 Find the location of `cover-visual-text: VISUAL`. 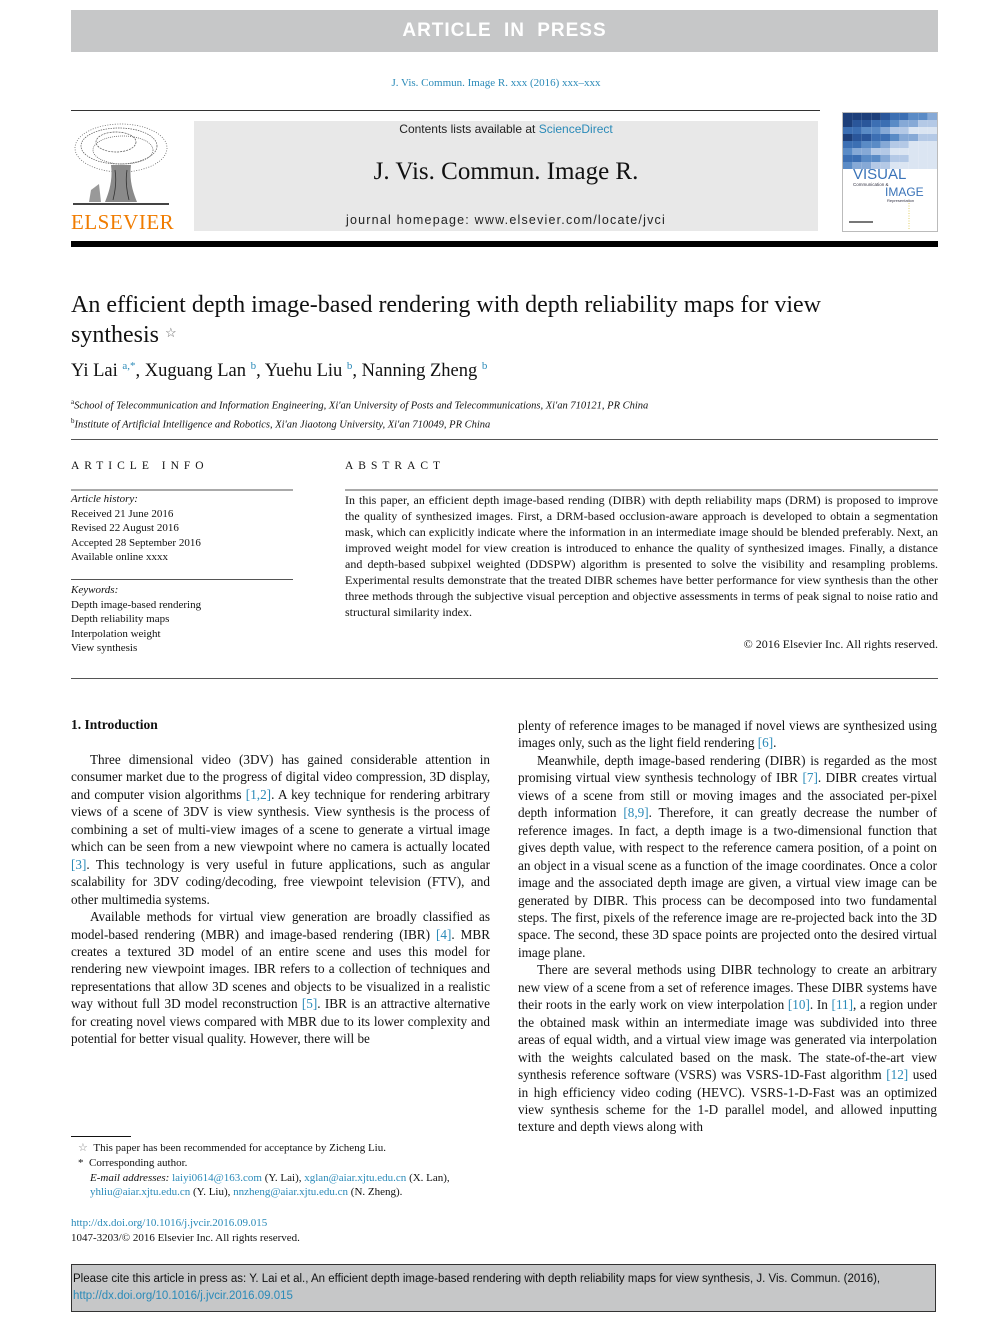

cover-visual-text: VISUAL is located at coordinates (879, 174).